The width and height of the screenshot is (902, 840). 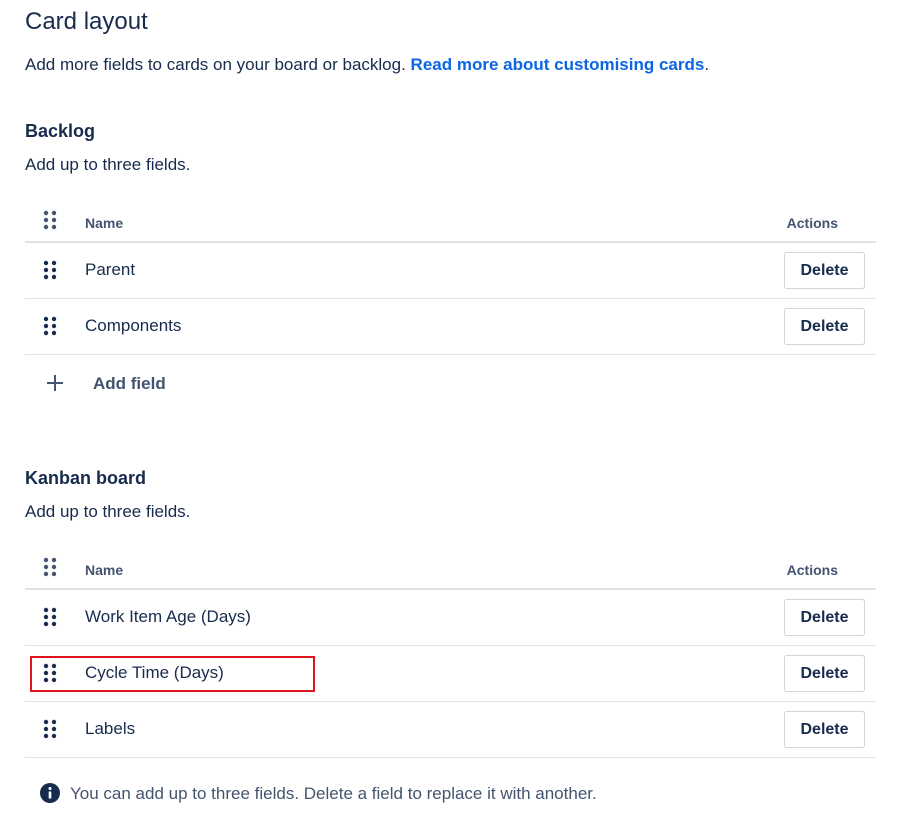 I want to click on table-row: Work Item Age (Days) Delete, so click(x=450, y=618).